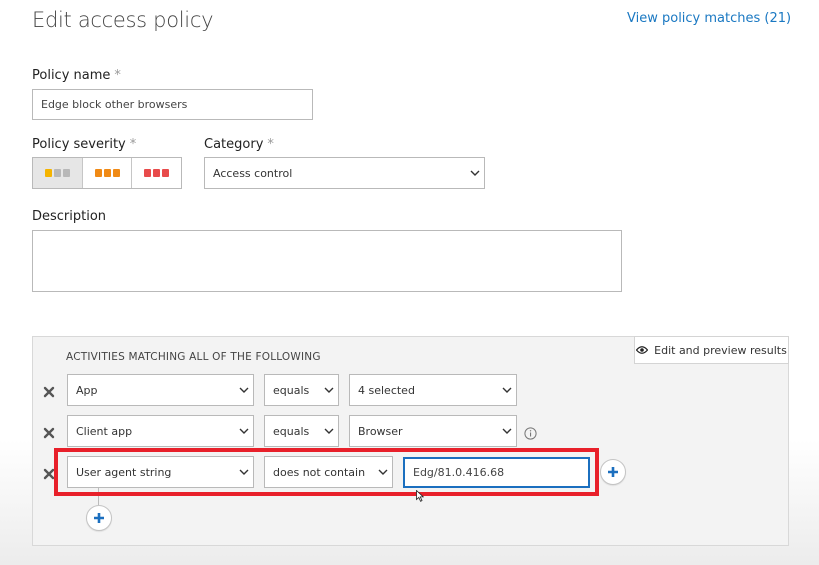 This screenshot has width=819, height=565. Describe the element at coordinates (98, 497) in the screenshot. I see `filter-connector-line` at that location.